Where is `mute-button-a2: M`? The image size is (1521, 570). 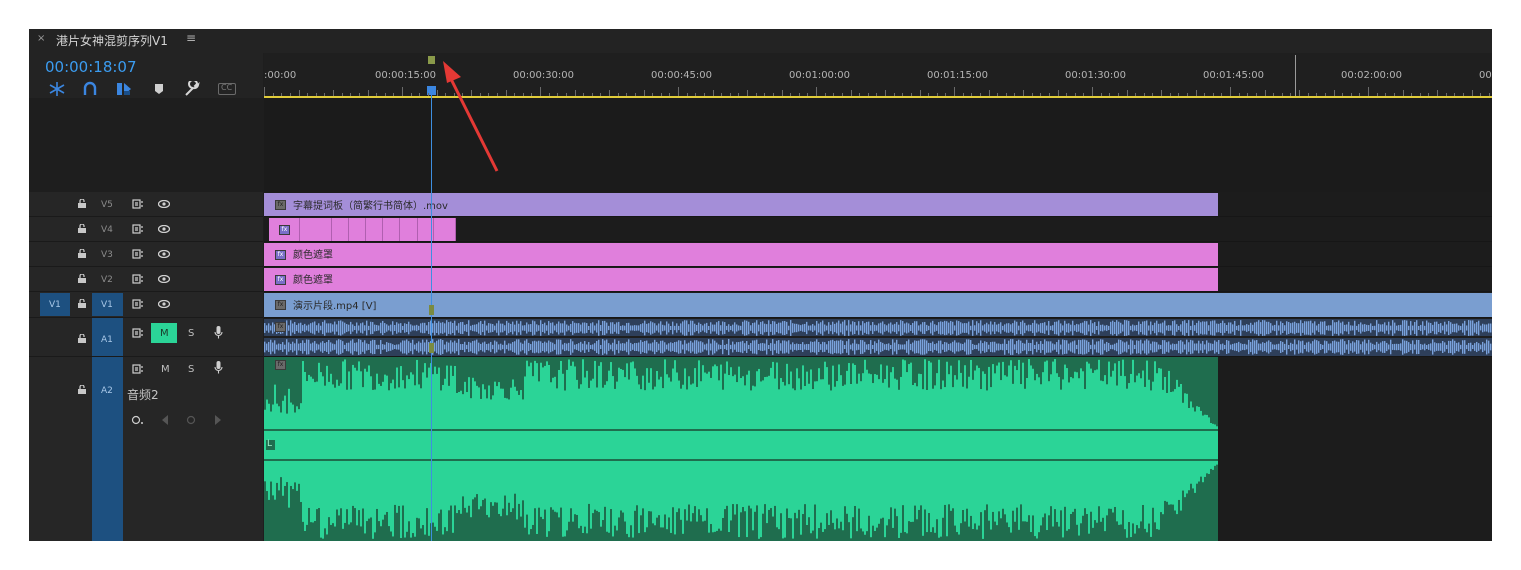
mute-button-a2: M is located at coordinates (165, 369).